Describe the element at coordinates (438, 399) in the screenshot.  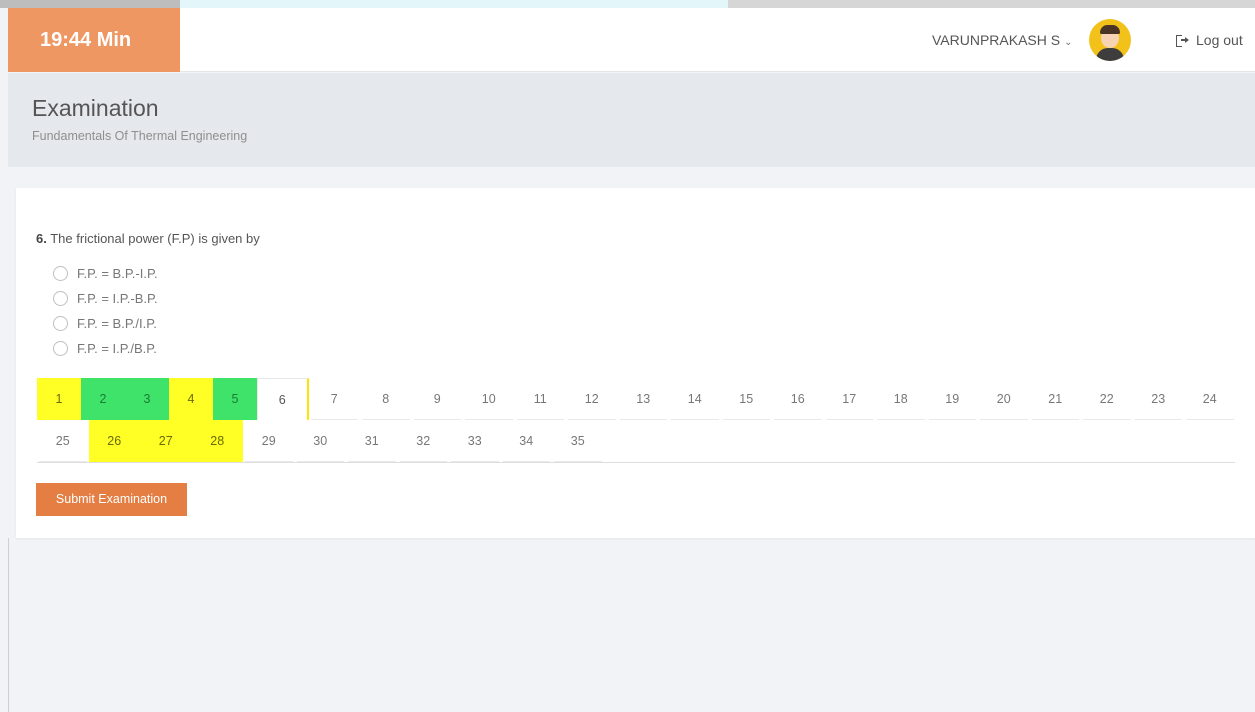
I see `question-nav-9: 9` at that location.